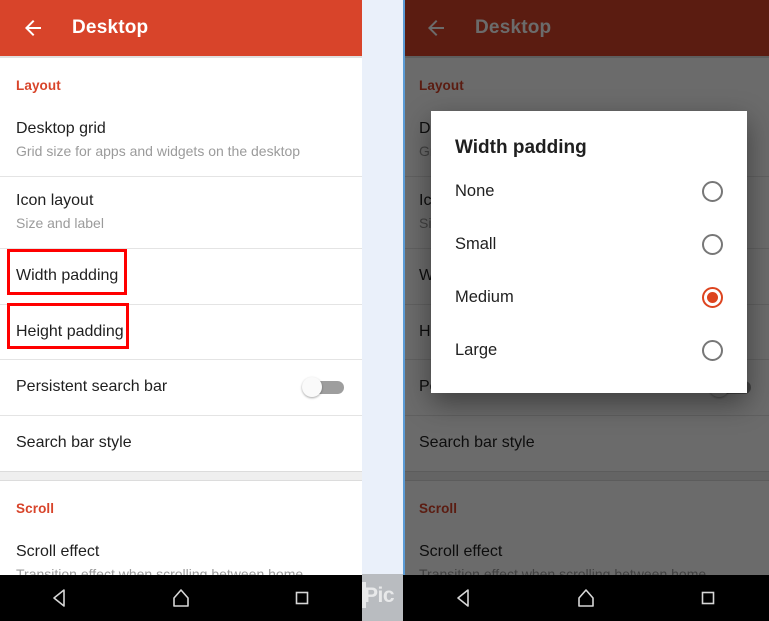  Describe the element at coordinates (712, 297) in the screenshot. I see `radio-button-medium` at that location.